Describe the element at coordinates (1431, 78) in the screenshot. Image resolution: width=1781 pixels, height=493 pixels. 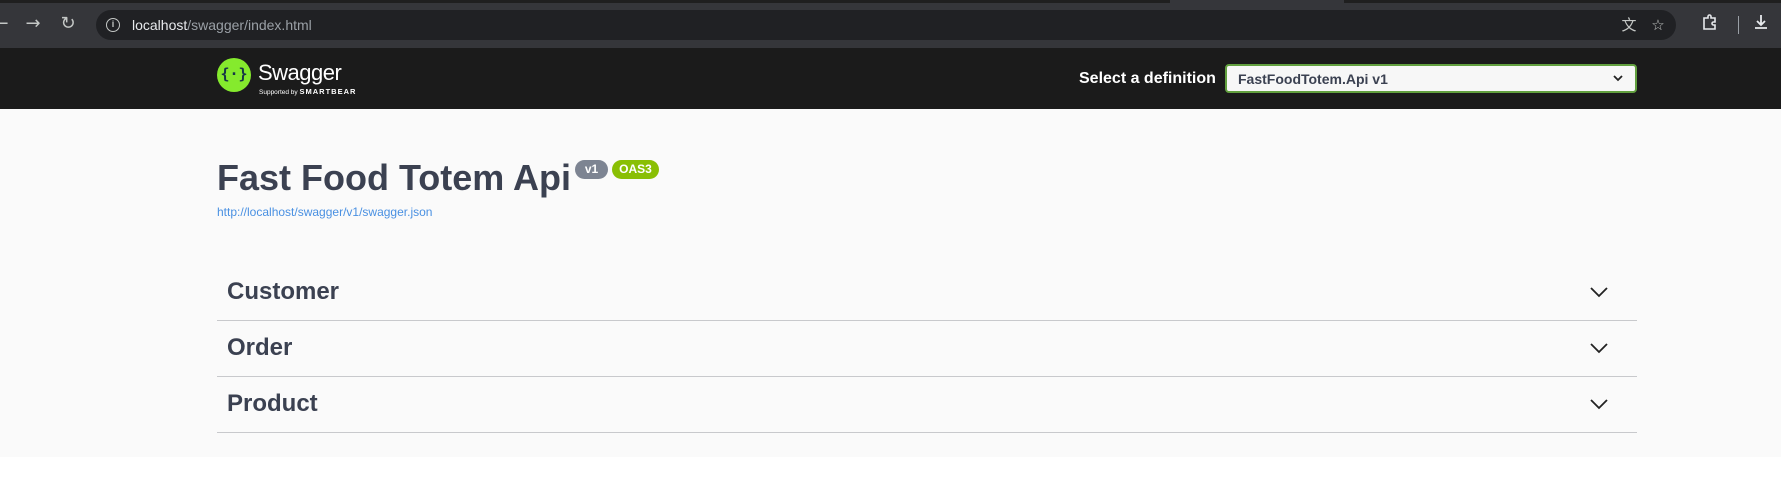
I see `definition-select: FastFoodTotem.Api v1` at that location.